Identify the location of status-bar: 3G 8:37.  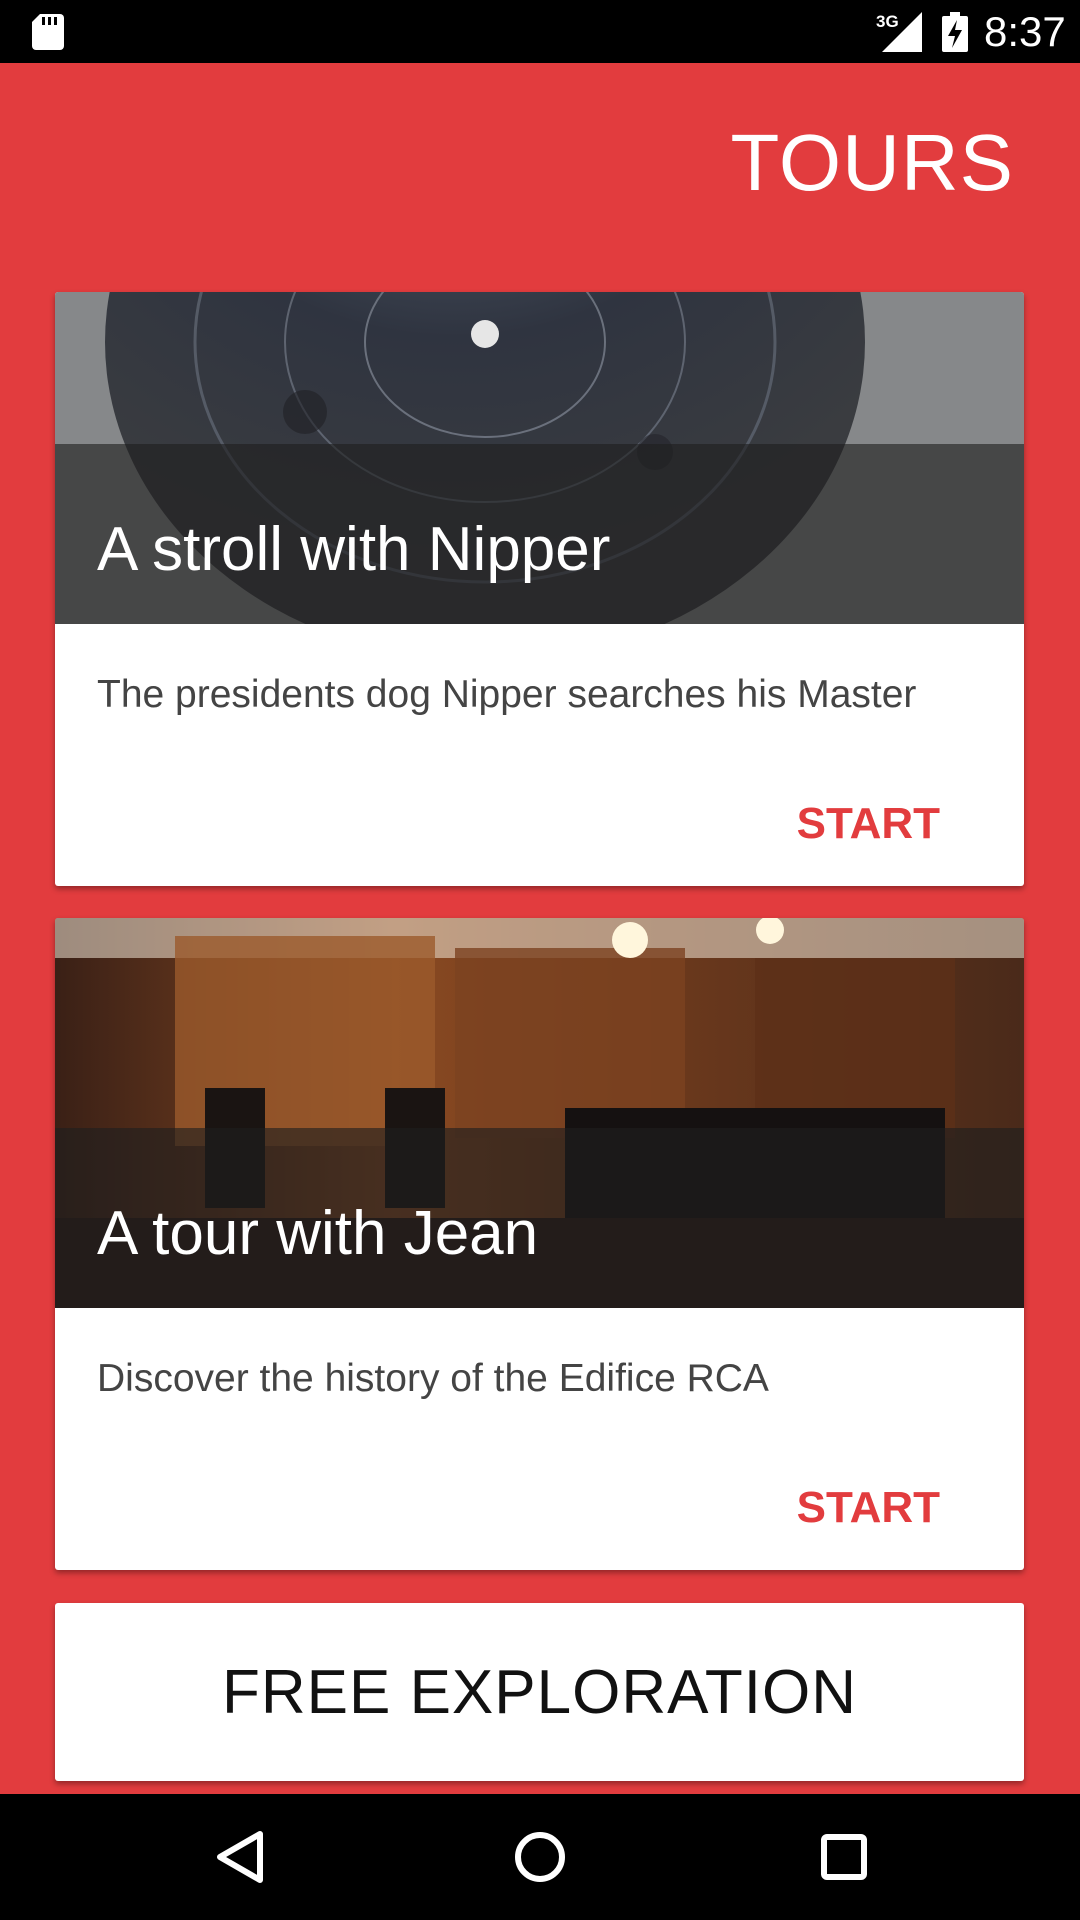
(540, 31).